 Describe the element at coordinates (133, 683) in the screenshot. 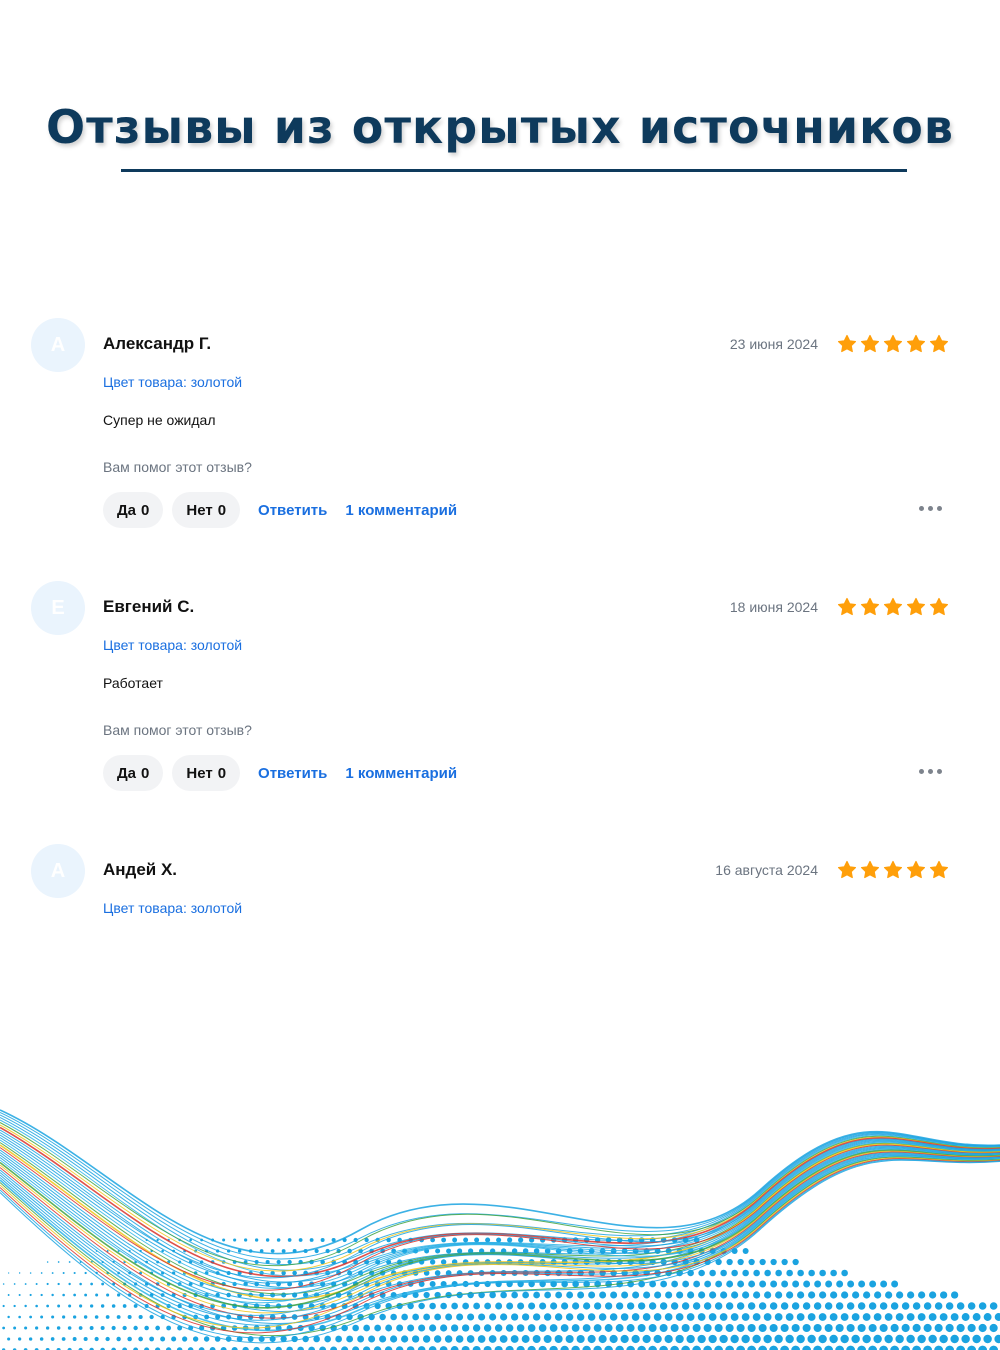

I see `review-text: Работает` at that location.